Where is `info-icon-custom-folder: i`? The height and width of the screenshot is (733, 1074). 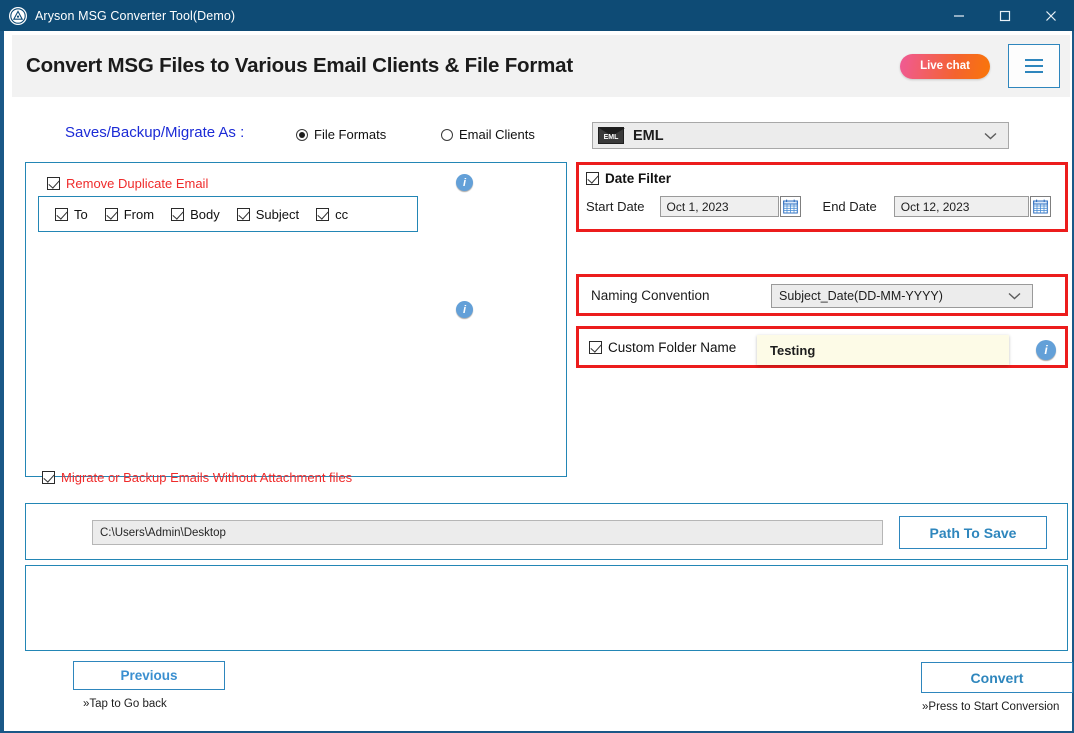 info-icon-custom-folder: i is located at coordinates (1046, 350).